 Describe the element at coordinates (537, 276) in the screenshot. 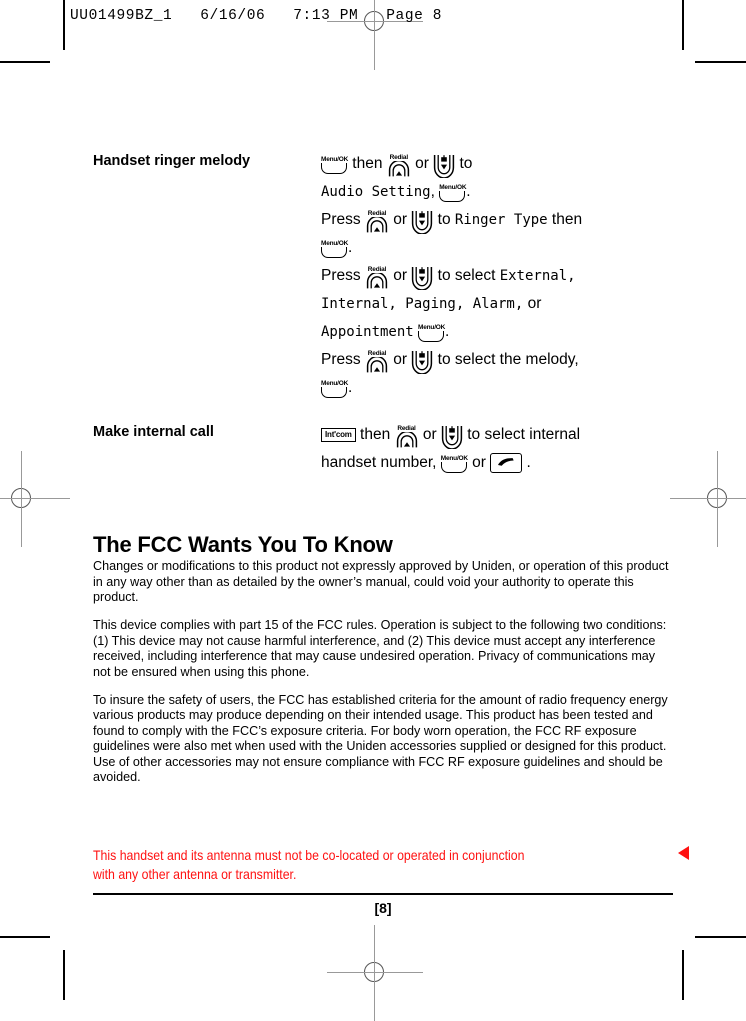

I see `lcd-display-text: External,` at that location.